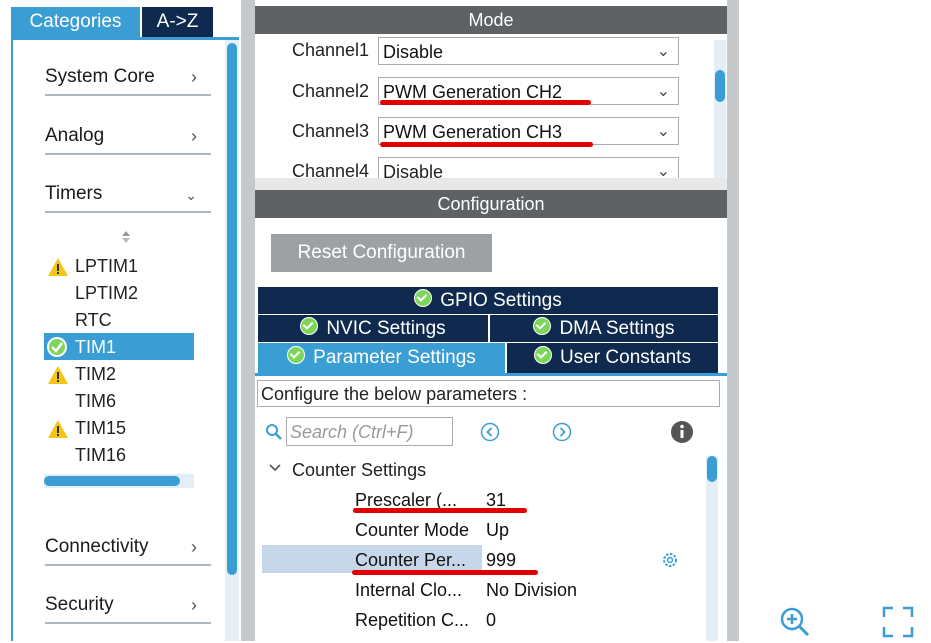 The height and width of the screenshot is (643, 931). Describe the element at coordinates (135, 347) in the screenshot. I see `timer-item-tim1: TIM1` at that location.